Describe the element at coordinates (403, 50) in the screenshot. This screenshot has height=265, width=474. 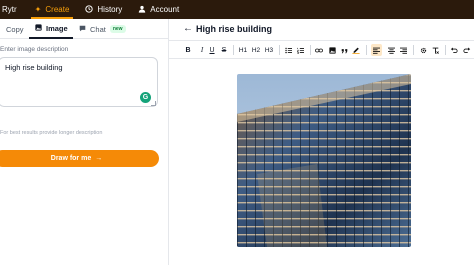
I see `align-right-icon` at that location.